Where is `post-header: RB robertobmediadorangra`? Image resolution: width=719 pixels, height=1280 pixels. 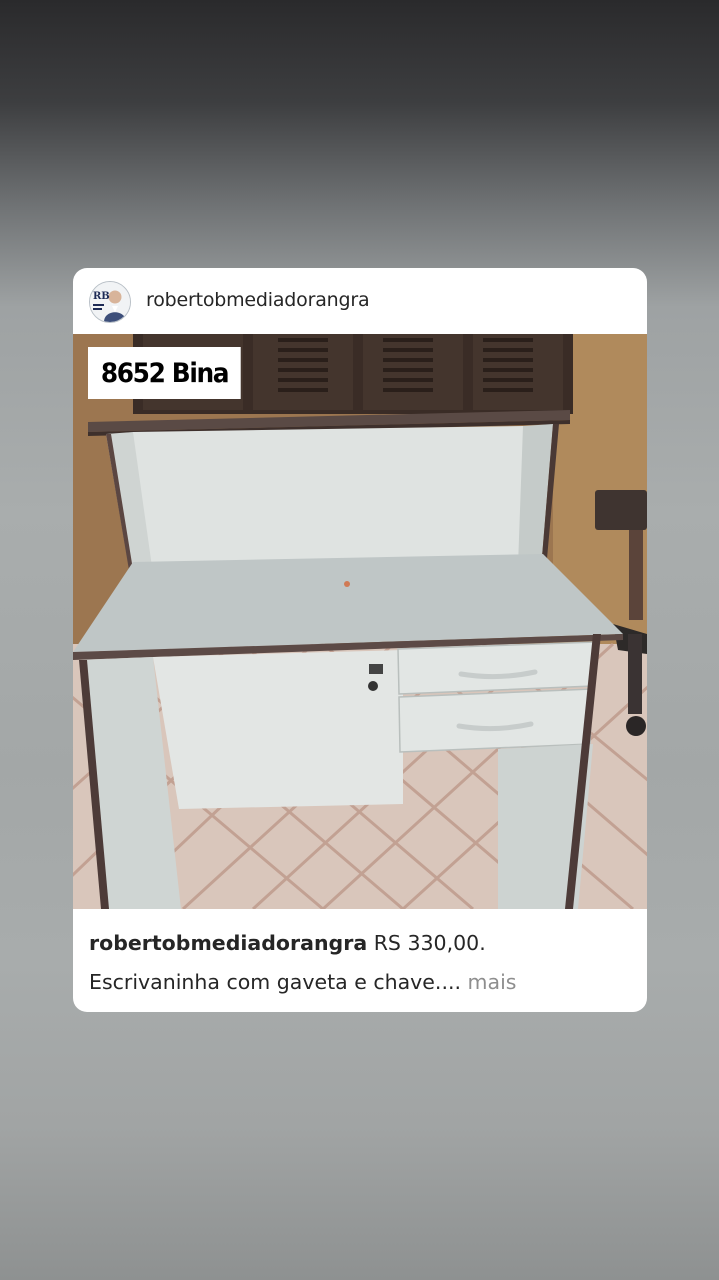
post-header: RB robertobmediadorangra is located at coordinates (360, 301).